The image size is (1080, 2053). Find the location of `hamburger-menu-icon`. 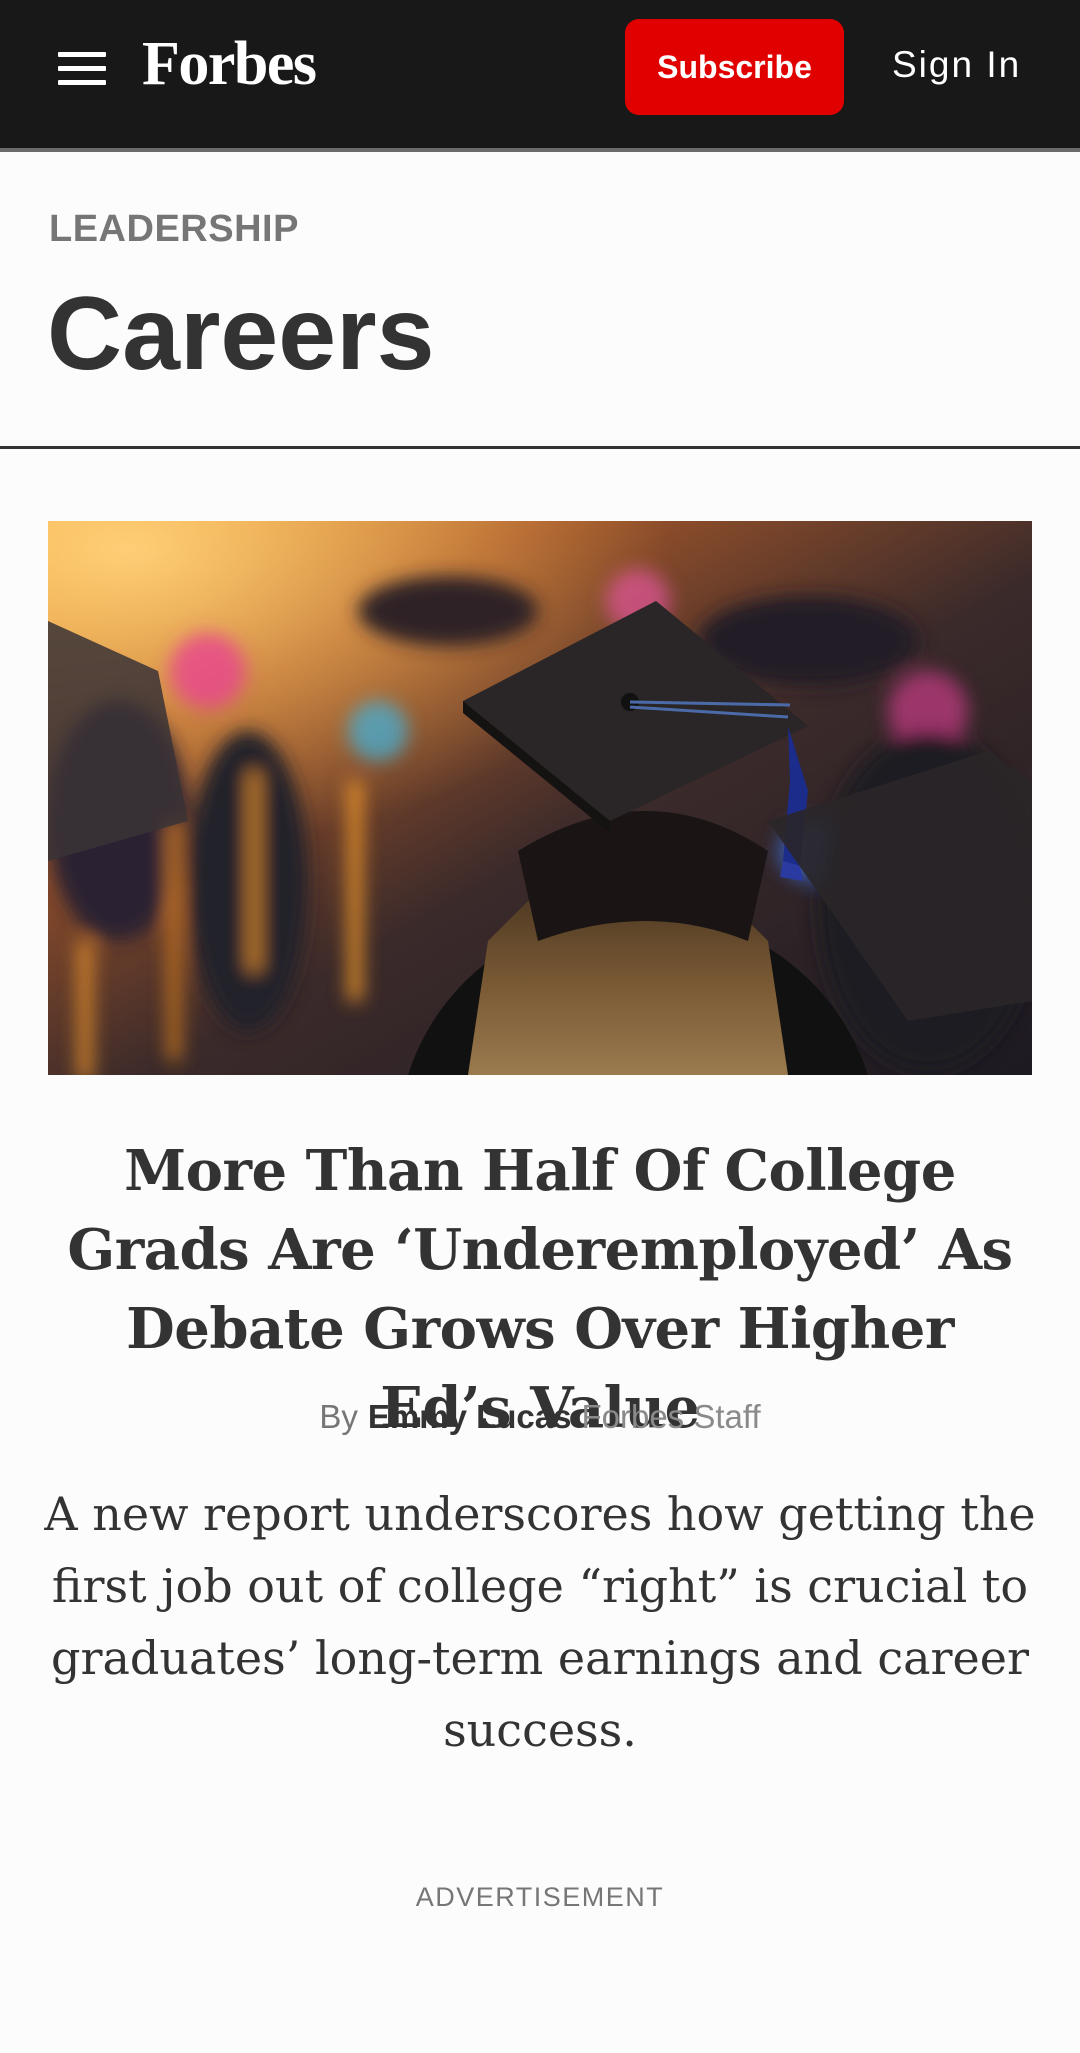

hamburger-menu-icon is located at coordinates (82, 68).